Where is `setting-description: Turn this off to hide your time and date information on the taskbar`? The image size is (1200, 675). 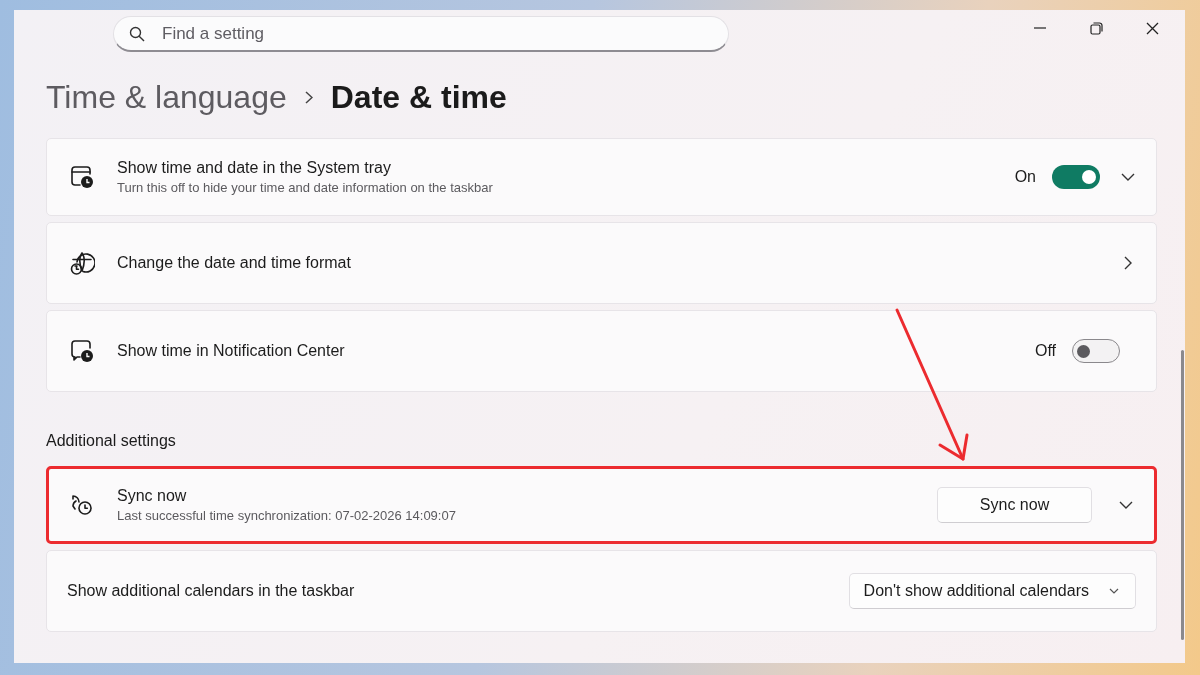
setting-description: Turn this off to hide your time and date information on the taskbar is located at coordinates (305, 187).